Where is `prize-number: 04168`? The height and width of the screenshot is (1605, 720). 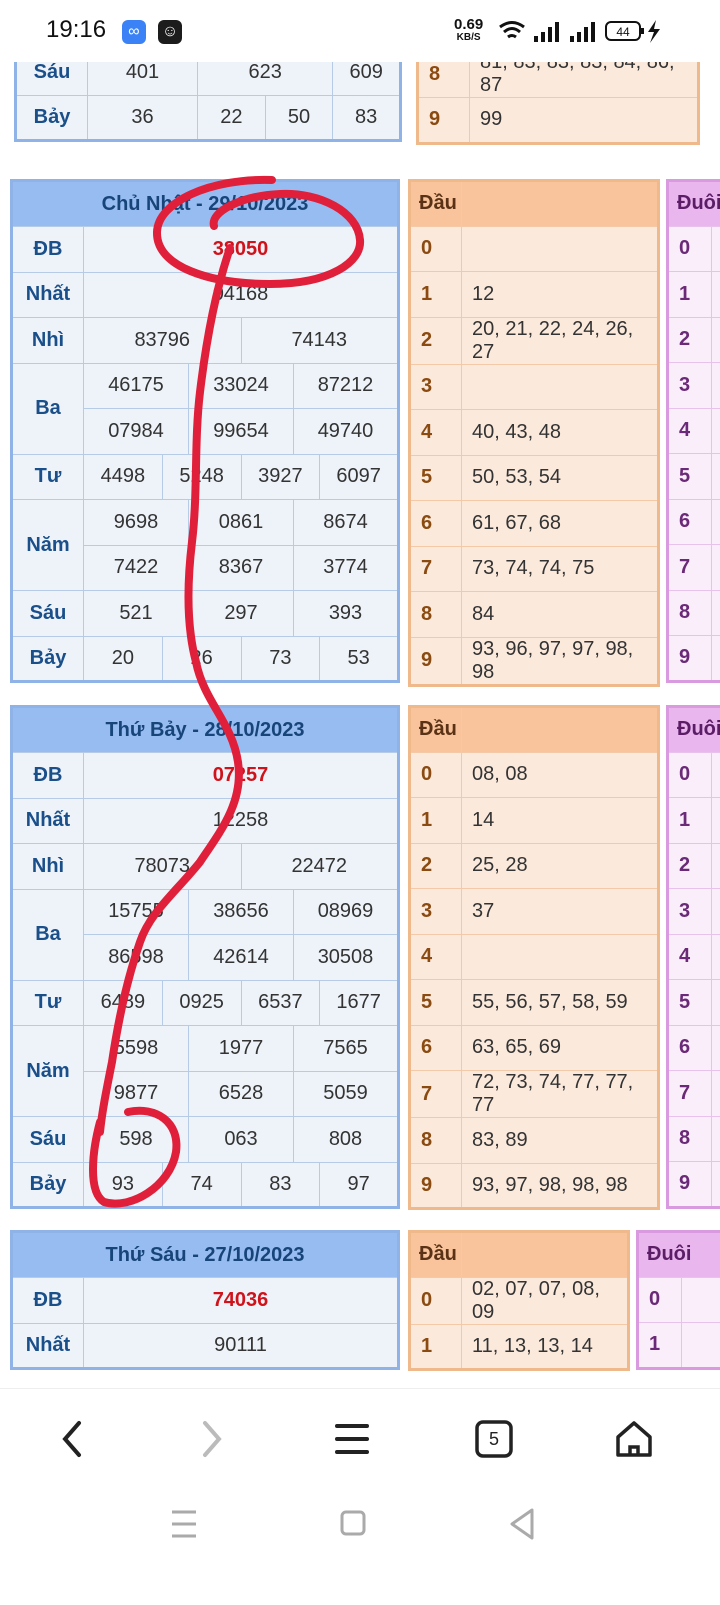
prize-number: 04168 is located at coordinates (241, 295).